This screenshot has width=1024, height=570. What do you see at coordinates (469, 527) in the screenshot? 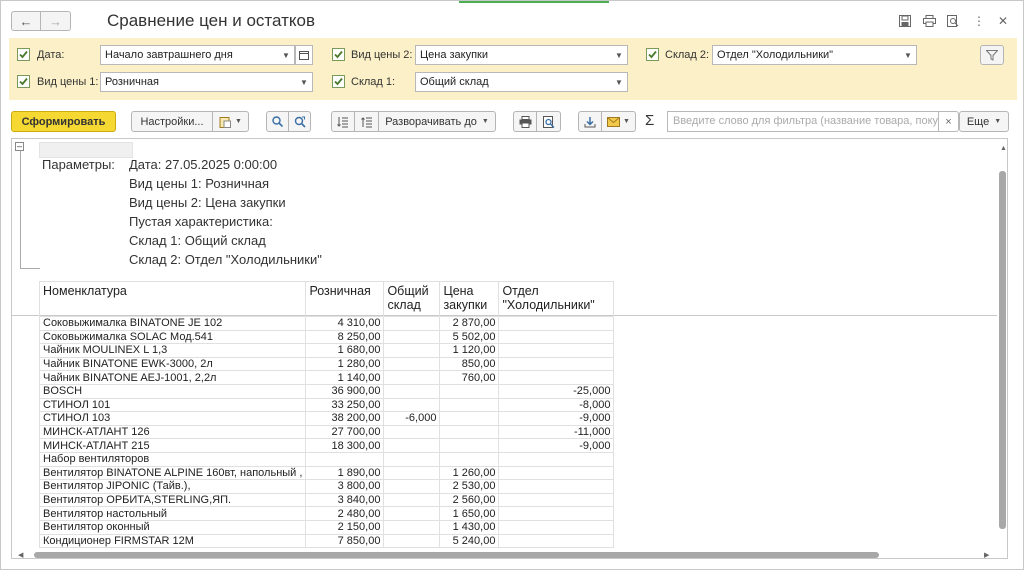
I see `cell-value: 1 430,00` at bounding box center [469, 527].